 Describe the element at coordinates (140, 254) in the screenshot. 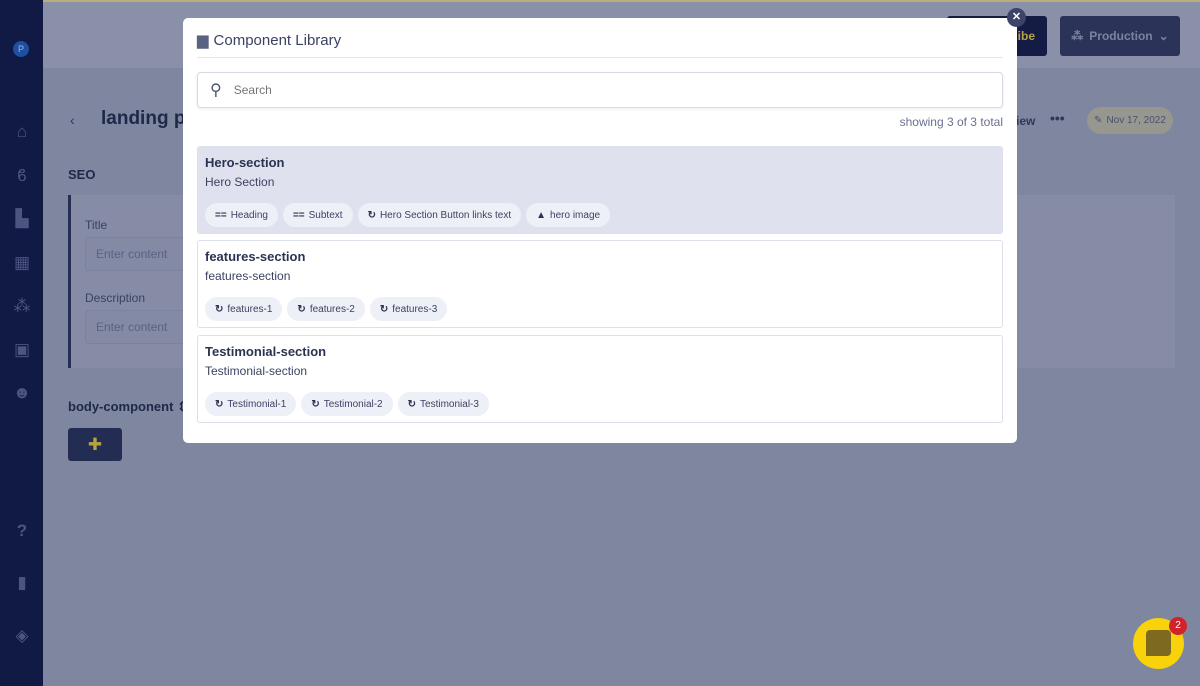

I see `title-input: Enter content` at that location.